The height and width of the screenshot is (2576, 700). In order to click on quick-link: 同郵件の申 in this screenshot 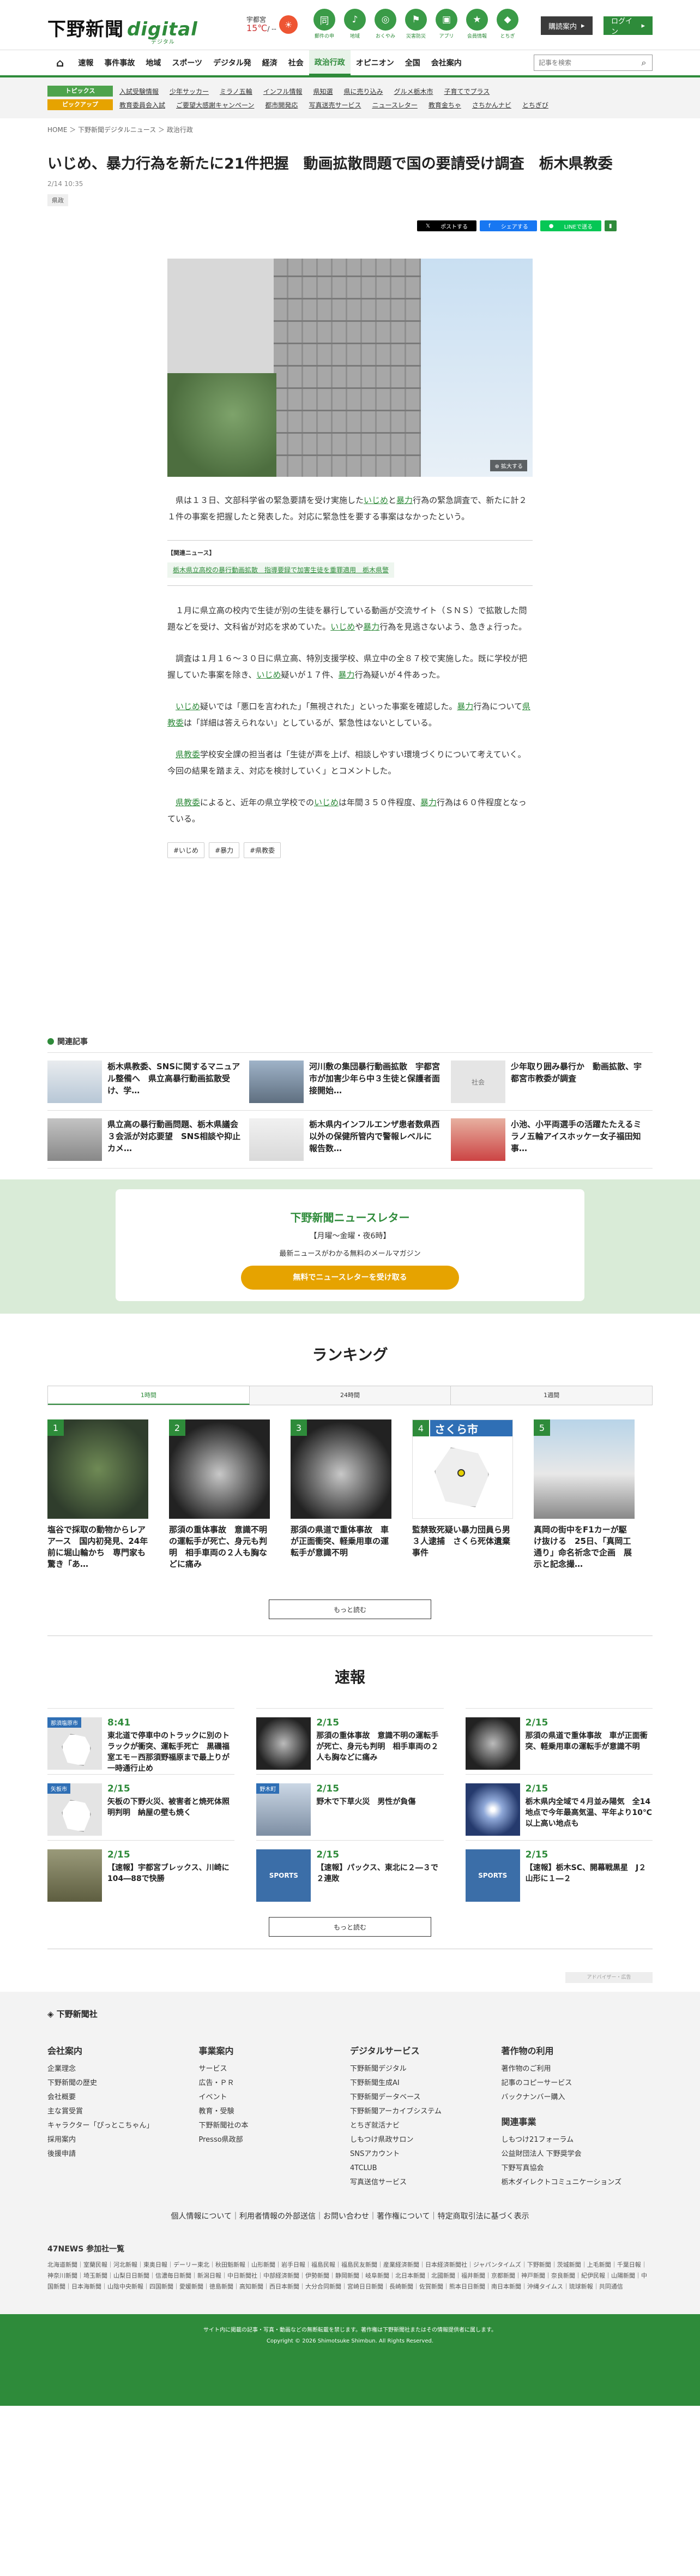, I will do `click(324, 24)`.